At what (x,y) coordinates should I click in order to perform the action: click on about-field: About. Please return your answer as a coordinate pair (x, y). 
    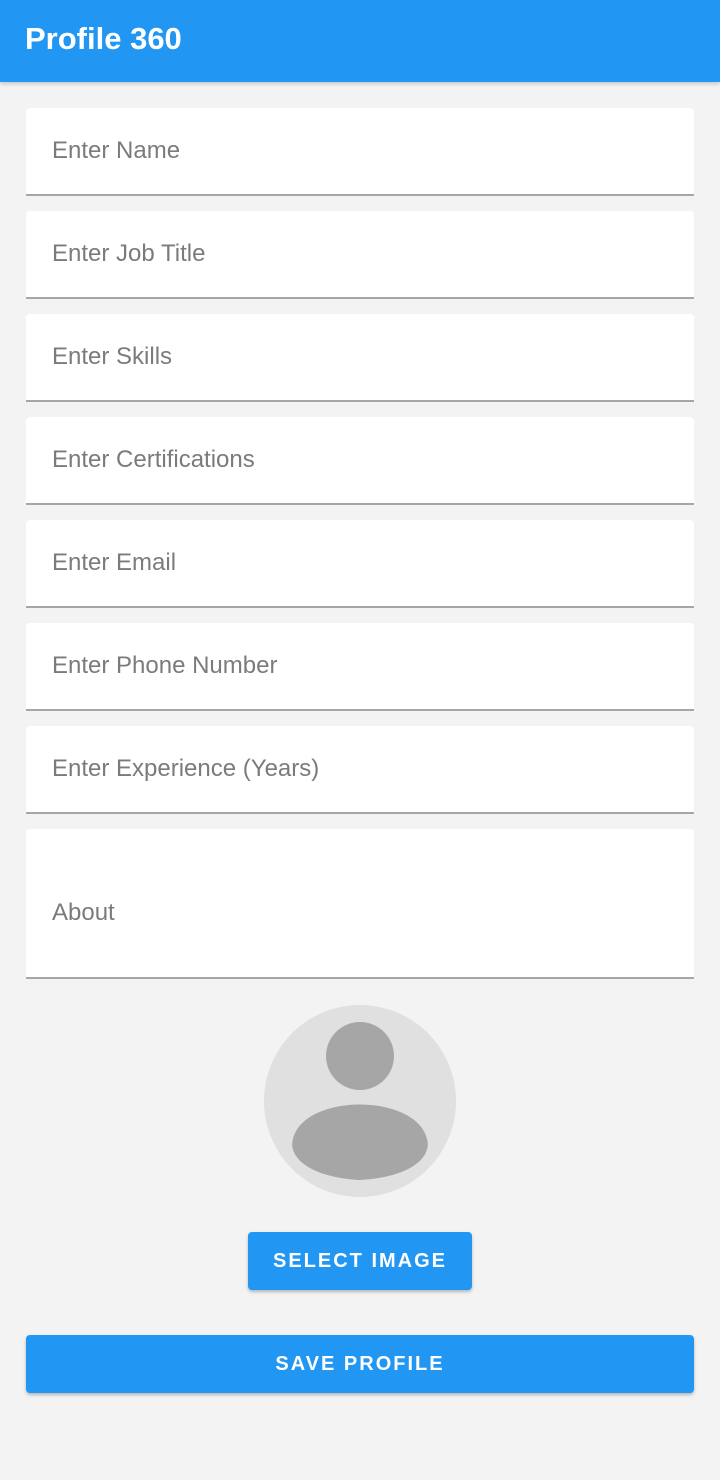
    Looking at the image, I should click on (360, 904).